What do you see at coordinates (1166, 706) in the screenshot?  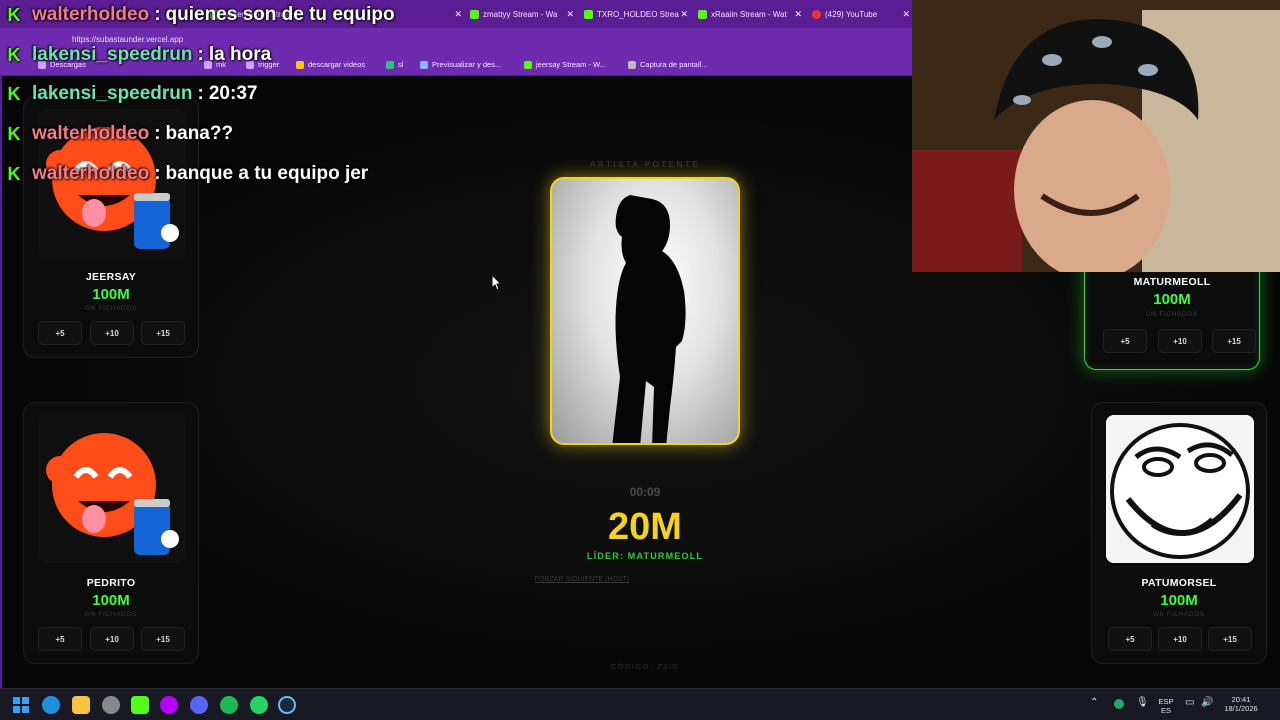 I see `language-indicator: ESP ES` at bounding box center [1166, 706].